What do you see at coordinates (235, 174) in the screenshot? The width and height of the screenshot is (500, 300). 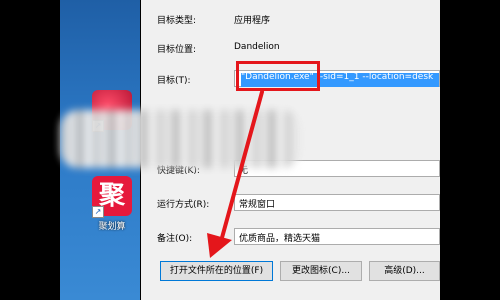 I see `annotation-arrow` at bounding box center [235, 174].